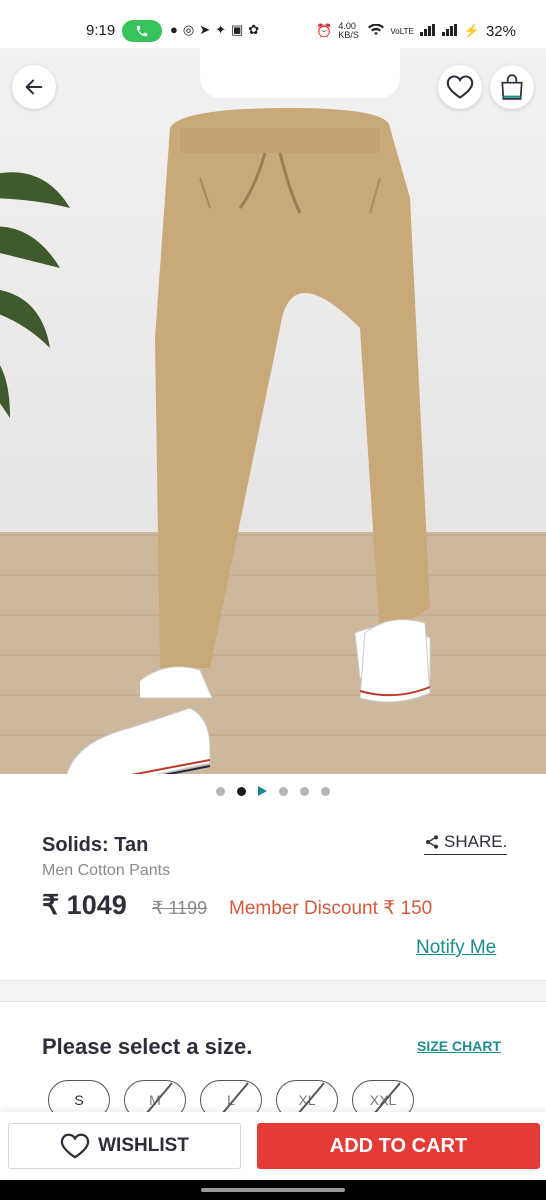 The height and width of the screenshot is (1200, 546). I want to click on system-icons: ⏰ 4.00 KB/S VoLTE ⚡ 32%, so click(416, 31).